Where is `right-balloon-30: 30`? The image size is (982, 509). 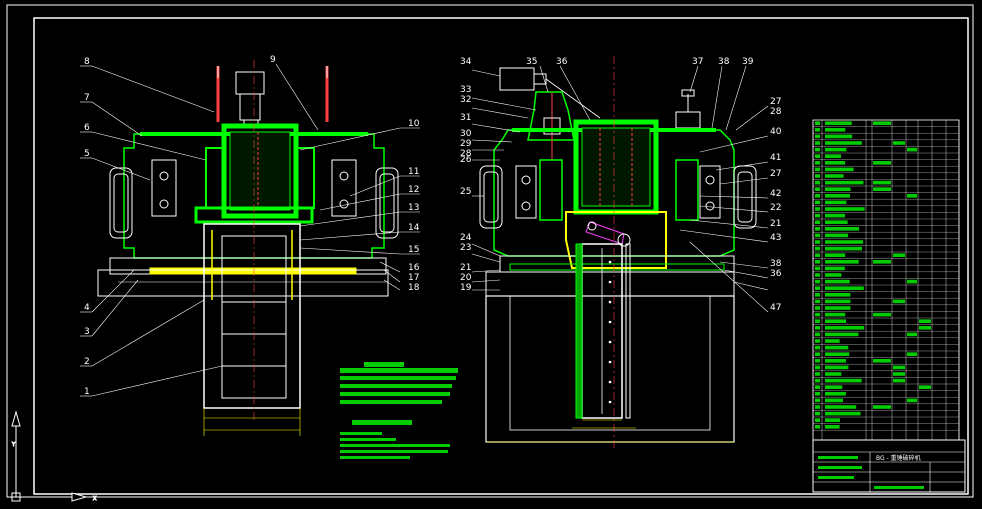 right-balloon-30: 30 is located at coordinates (466, 134).